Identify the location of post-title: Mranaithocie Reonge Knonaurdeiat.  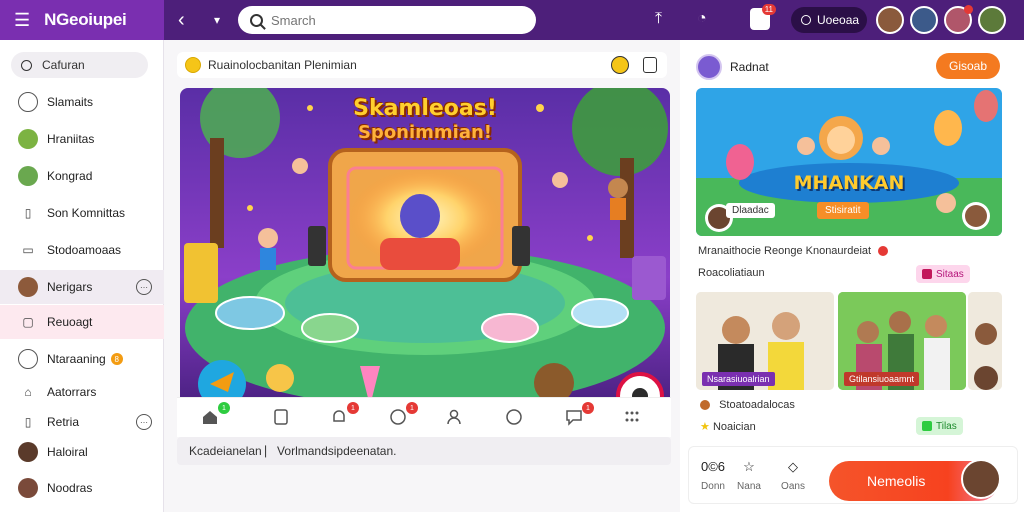
(793, 251).